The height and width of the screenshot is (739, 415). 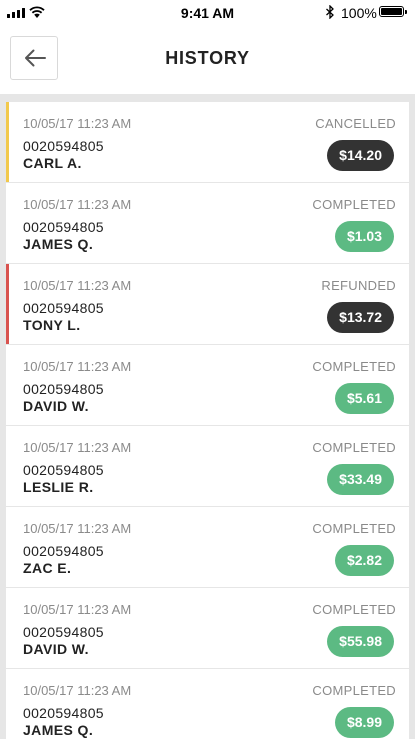 I want to click on customer-name: LESLIE R., so click(x=58, y=487).